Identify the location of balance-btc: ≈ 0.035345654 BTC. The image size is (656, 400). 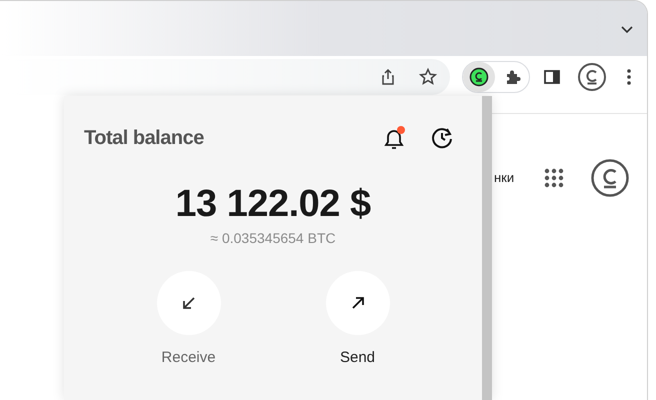
(273, 238).